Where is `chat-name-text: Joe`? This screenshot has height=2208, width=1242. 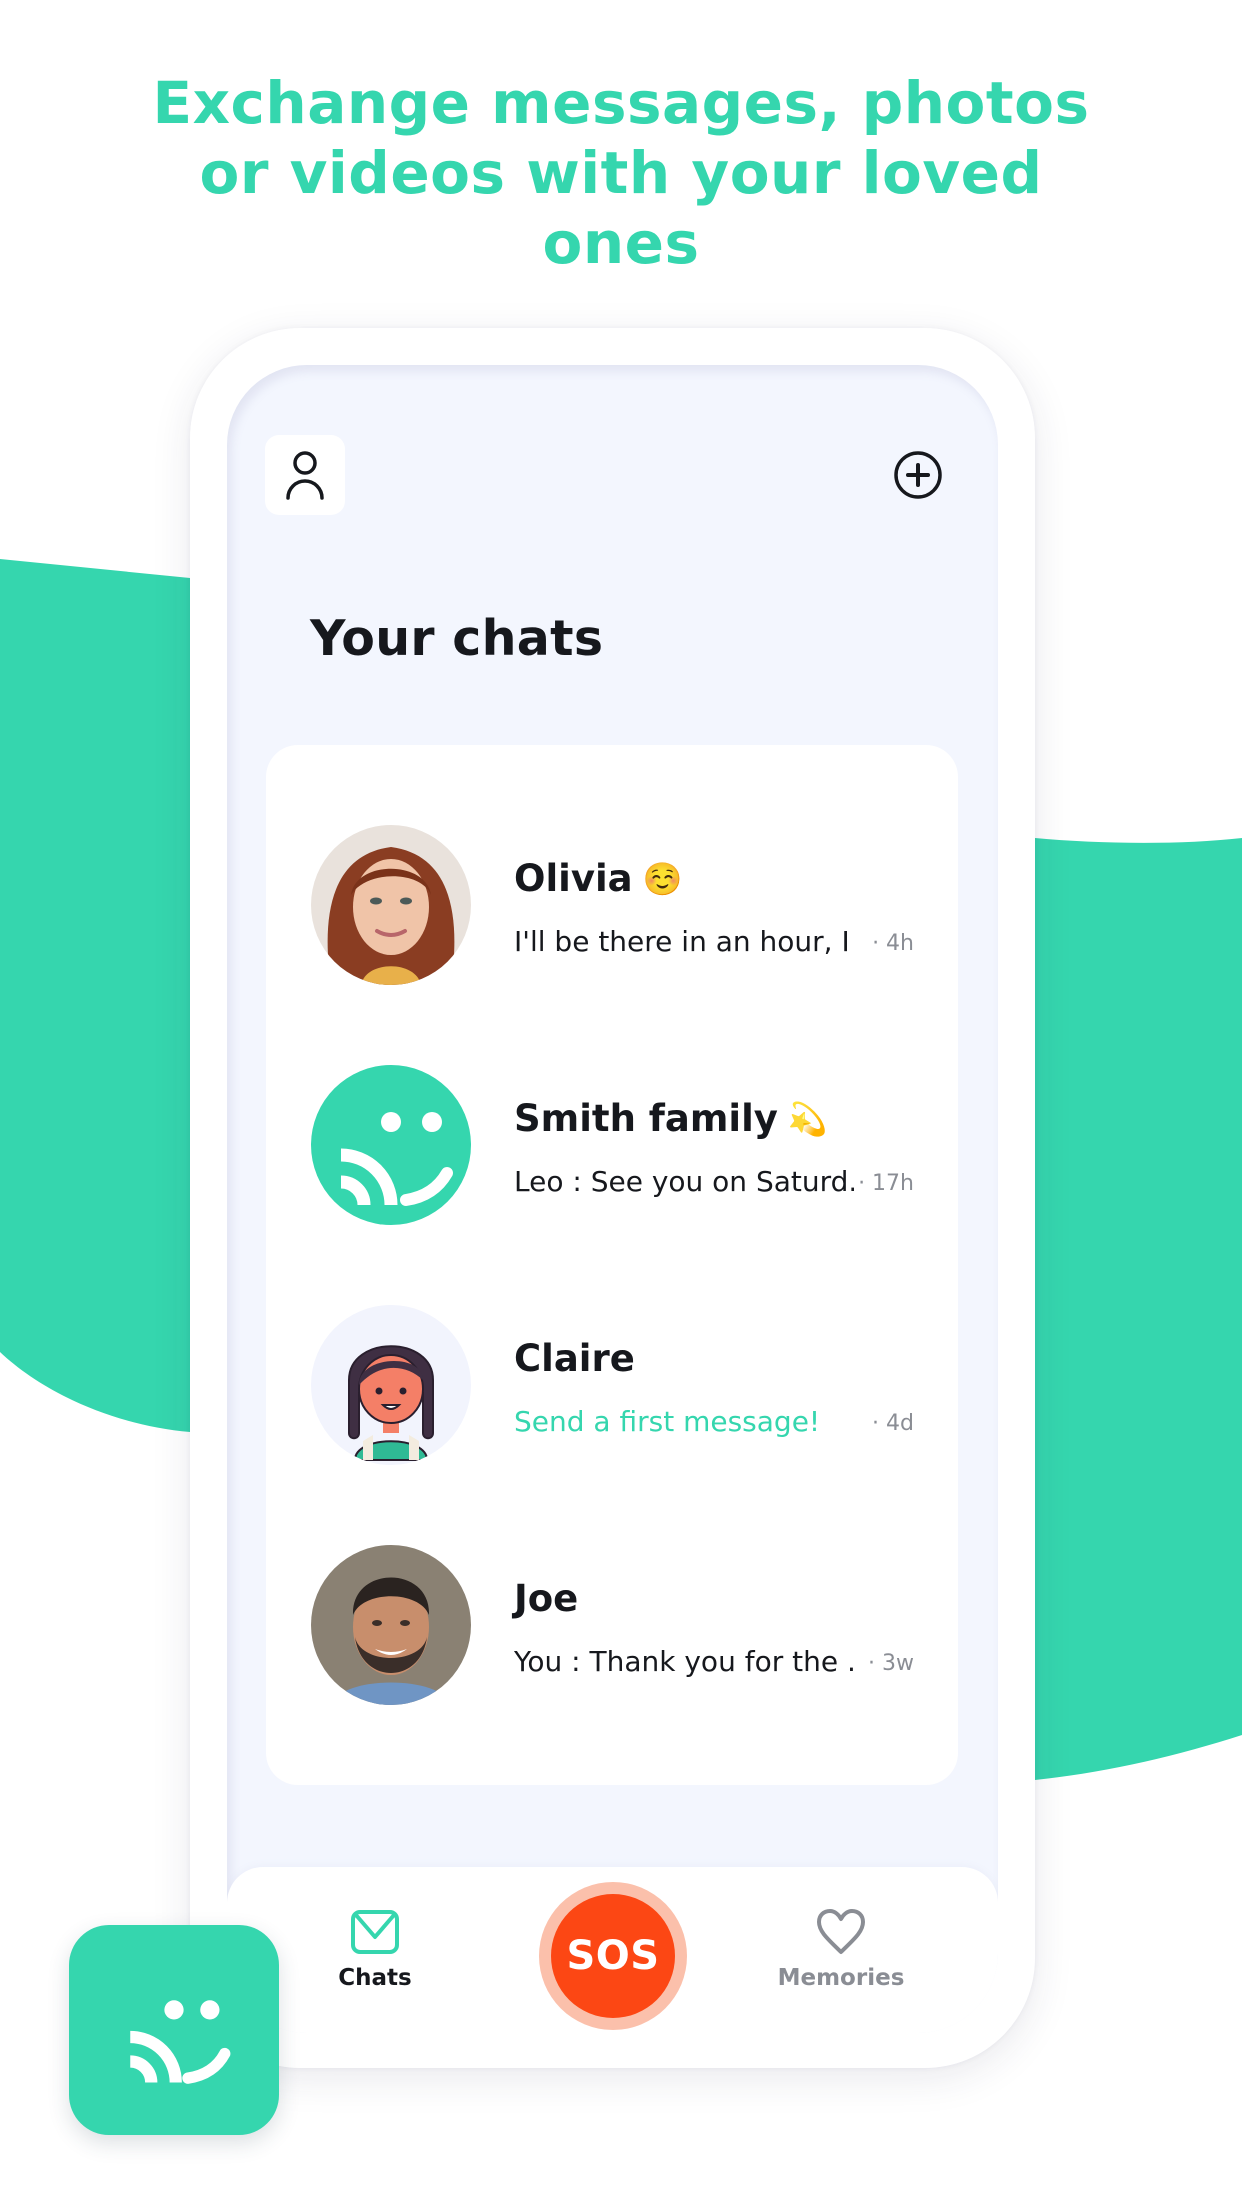 chat-name-text: Joe is located at coordinates (546, 1598).